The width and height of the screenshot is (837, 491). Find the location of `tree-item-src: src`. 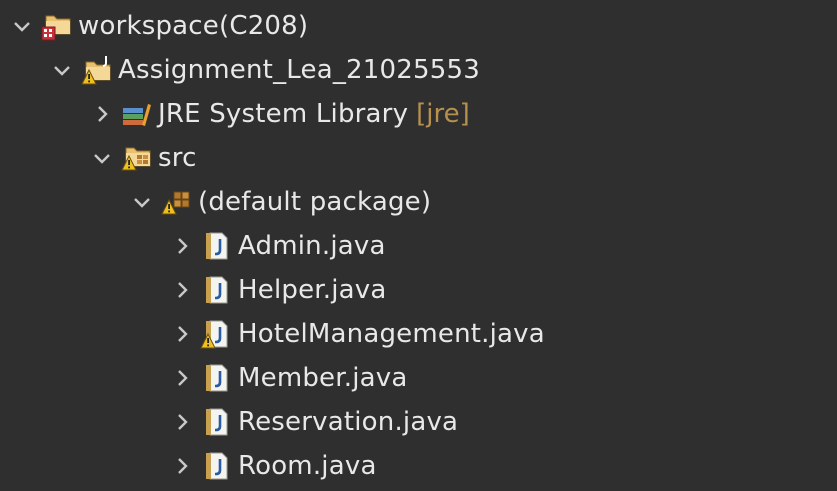

tree-item-src: src is located at coordinates (418, 158).